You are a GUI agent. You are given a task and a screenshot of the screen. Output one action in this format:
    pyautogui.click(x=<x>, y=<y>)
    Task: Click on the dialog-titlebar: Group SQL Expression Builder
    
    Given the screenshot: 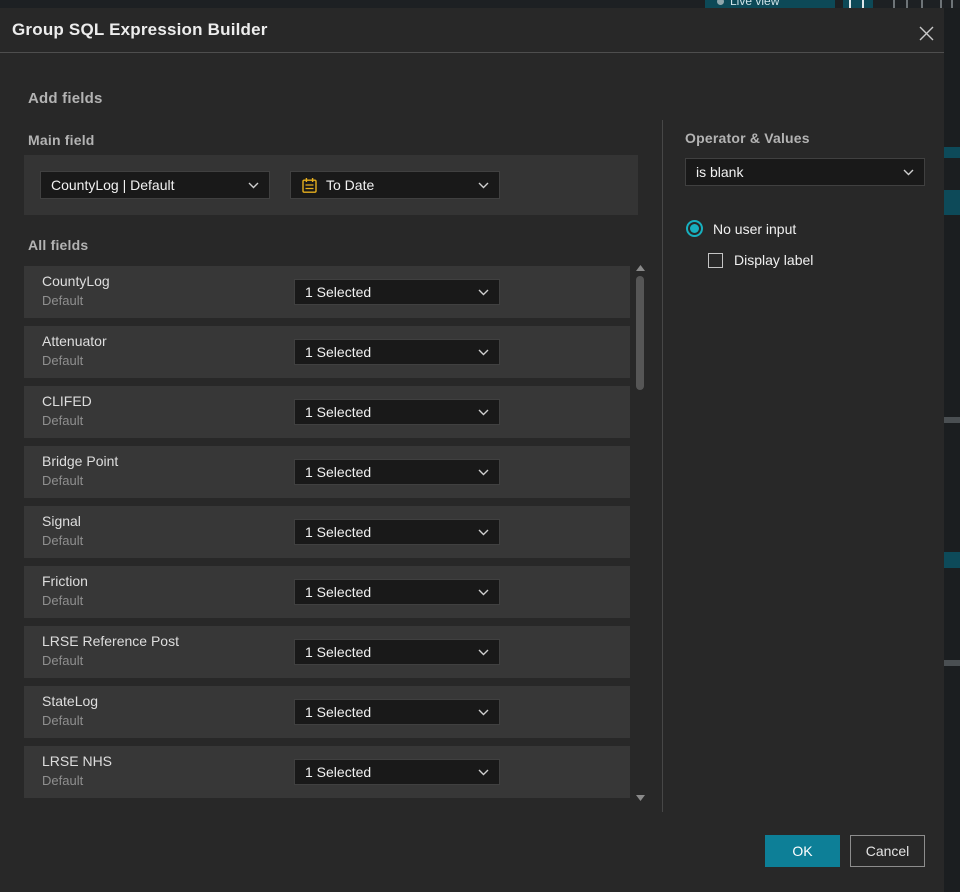 What is the action you would take?
    pyautogui.click(x=472, y=30)
    